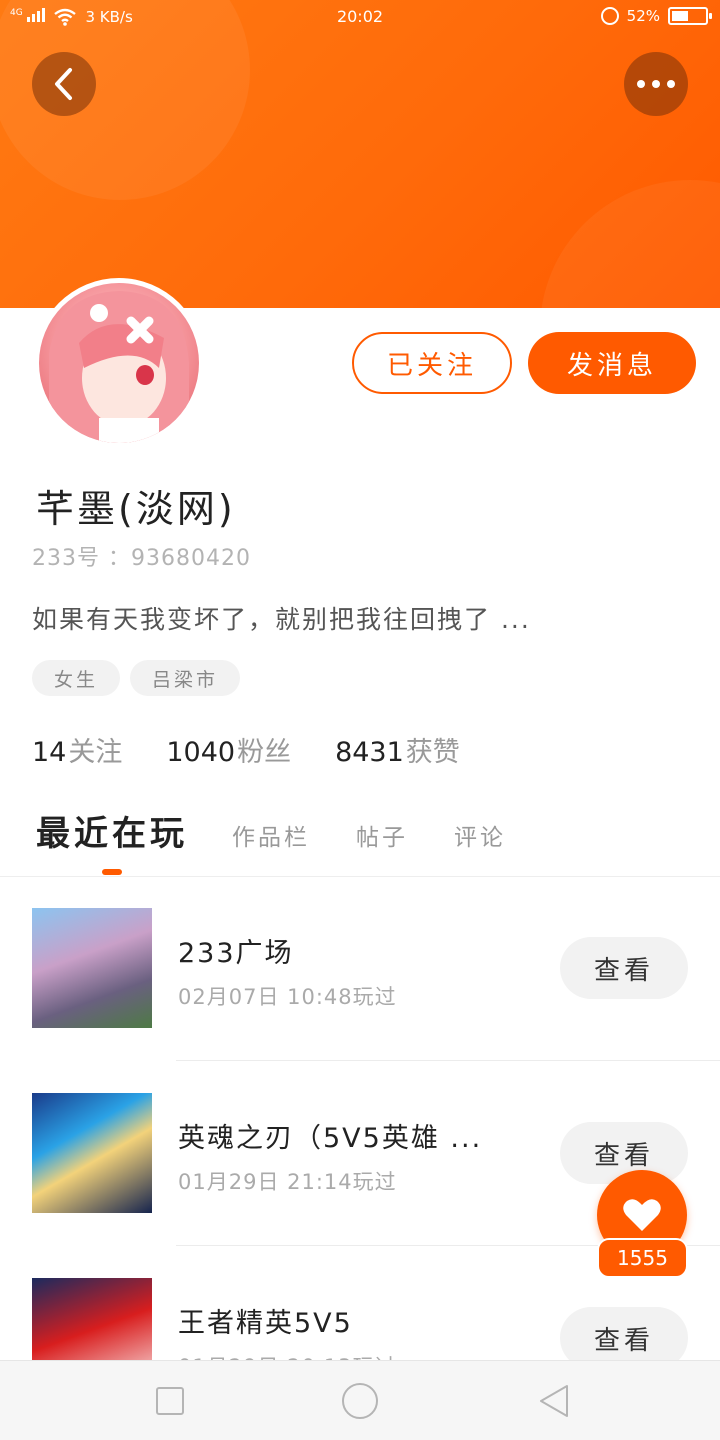  What do you see at coordinates (480, 835) in the screenshot?
I see `tab-comments: 评论` at bounding box center [480, 835].